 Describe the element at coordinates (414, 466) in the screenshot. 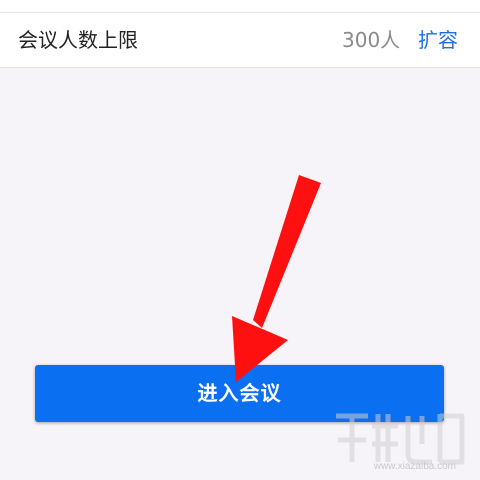

I see `watermark-url: www.xiazaiba.com` at that location.